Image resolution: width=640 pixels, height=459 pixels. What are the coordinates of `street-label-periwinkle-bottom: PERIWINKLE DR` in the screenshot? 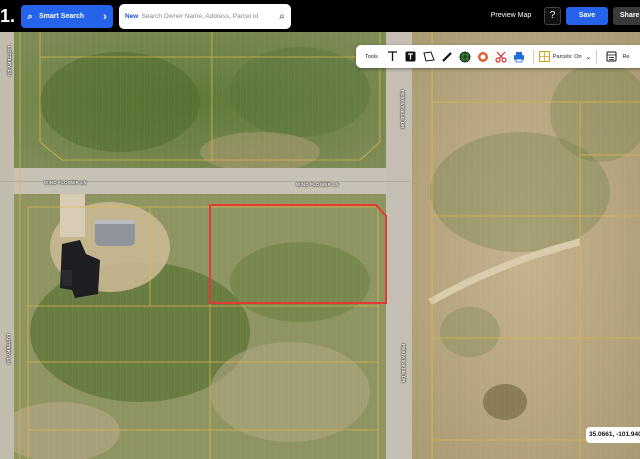 It's located at (403, 363).